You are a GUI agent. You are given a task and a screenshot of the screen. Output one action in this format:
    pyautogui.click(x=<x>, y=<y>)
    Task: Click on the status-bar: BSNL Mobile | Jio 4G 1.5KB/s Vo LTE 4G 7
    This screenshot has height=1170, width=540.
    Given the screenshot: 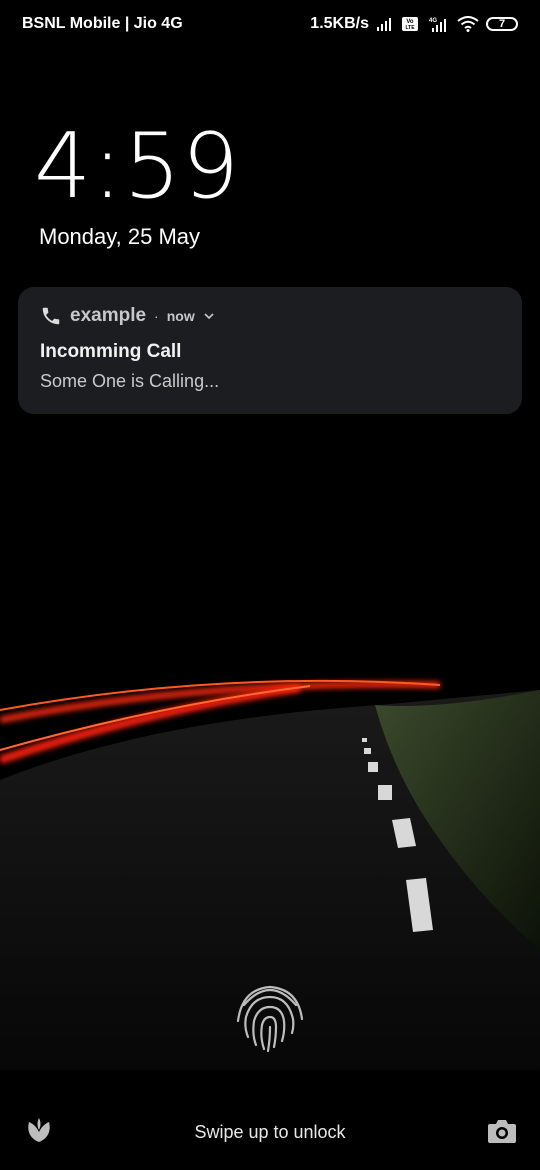 What is the action you would take?
    pyautogui.click(x=270, y=24)
    